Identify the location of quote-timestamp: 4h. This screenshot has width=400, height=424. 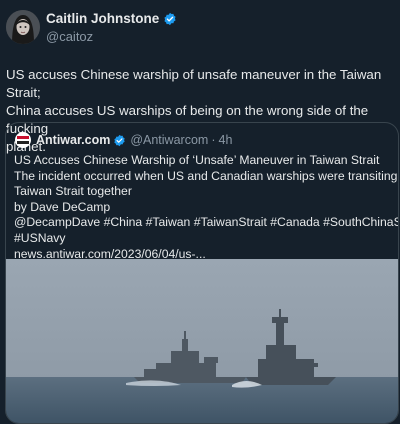
(226, 140).